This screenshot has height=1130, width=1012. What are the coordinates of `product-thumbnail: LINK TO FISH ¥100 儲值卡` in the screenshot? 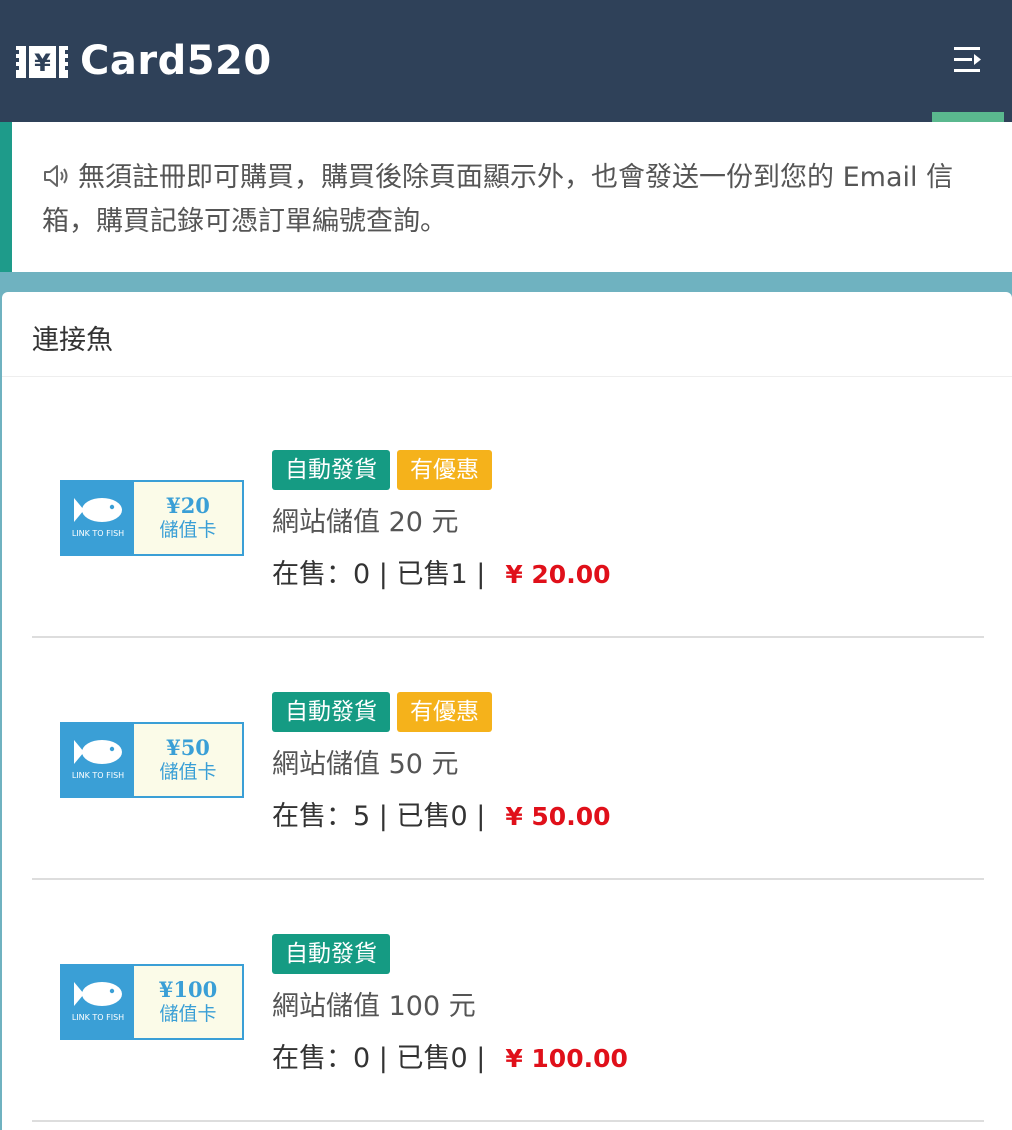 It's located at (152, 1002).